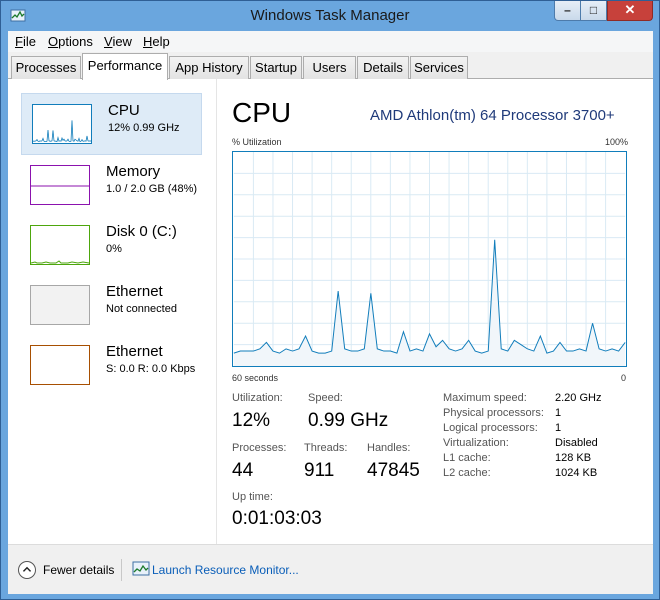 The height and width of the screenshot is (600, 660). I want to click on minimize-button: –, so click(567, 11).